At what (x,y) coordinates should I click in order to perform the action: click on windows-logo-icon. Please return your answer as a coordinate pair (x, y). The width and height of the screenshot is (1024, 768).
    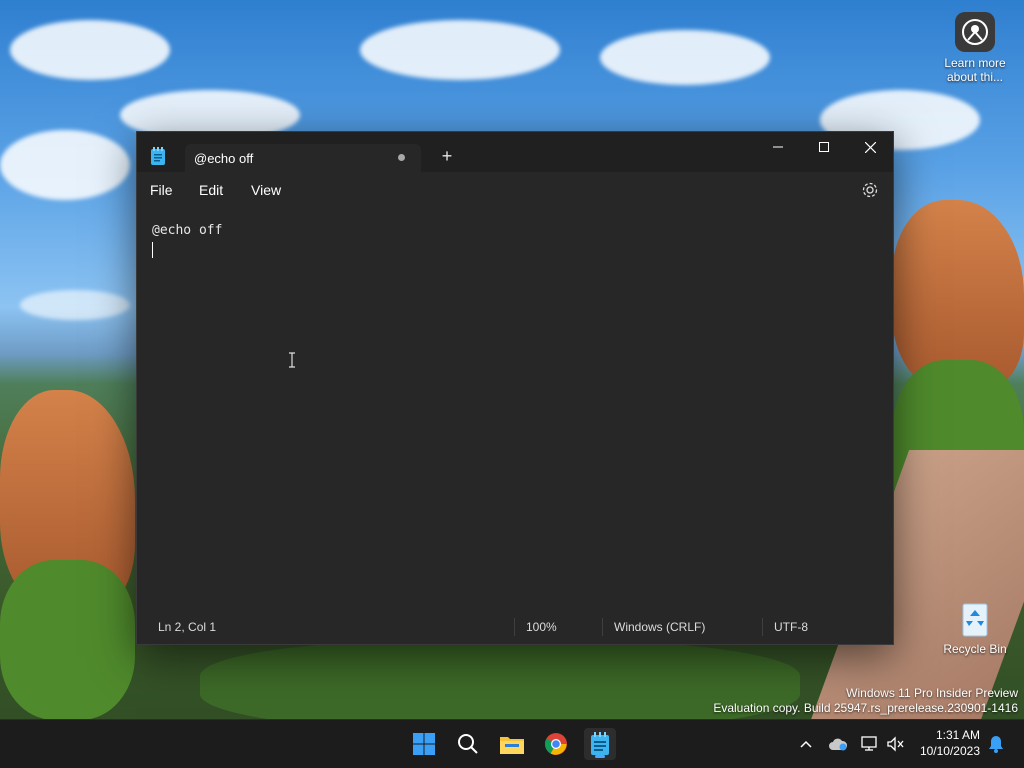
    Looking at the image, I should click on (424, 744).